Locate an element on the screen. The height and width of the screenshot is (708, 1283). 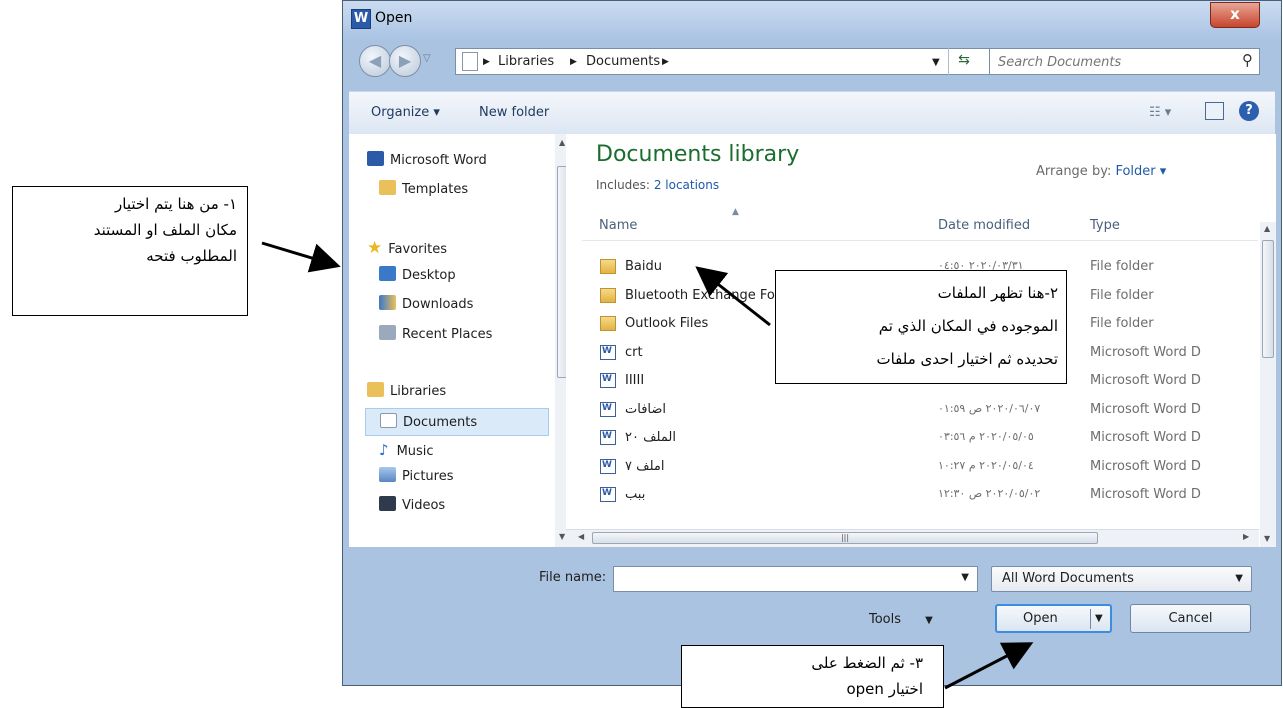
arrow-to-navigation-pane is located at coordinates (301, 257).